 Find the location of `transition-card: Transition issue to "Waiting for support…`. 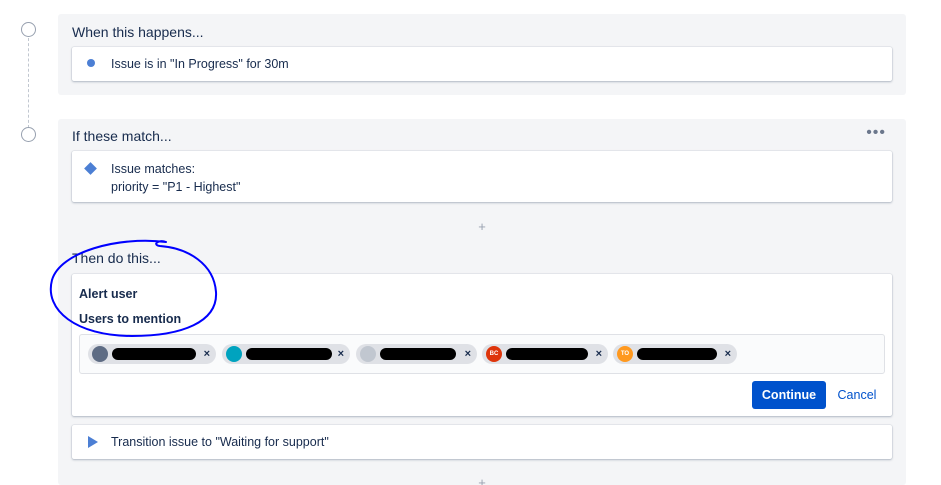

transition-card: Transition issue to "Waiting for support… is located at coordinates (482, 442).